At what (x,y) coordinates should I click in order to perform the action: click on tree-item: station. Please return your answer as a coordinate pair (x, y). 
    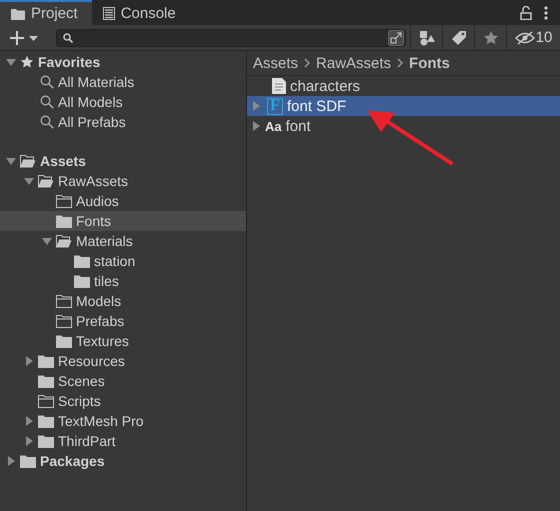
    Looking at the image, I should click on (123, 261).